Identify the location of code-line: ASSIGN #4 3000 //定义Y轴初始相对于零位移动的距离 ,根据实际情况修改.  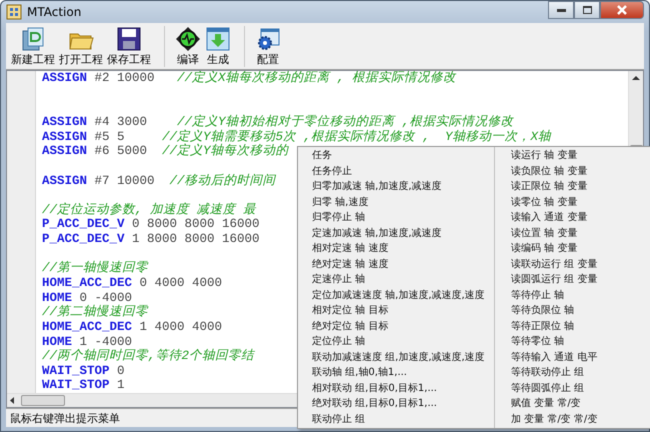
(278, 121).